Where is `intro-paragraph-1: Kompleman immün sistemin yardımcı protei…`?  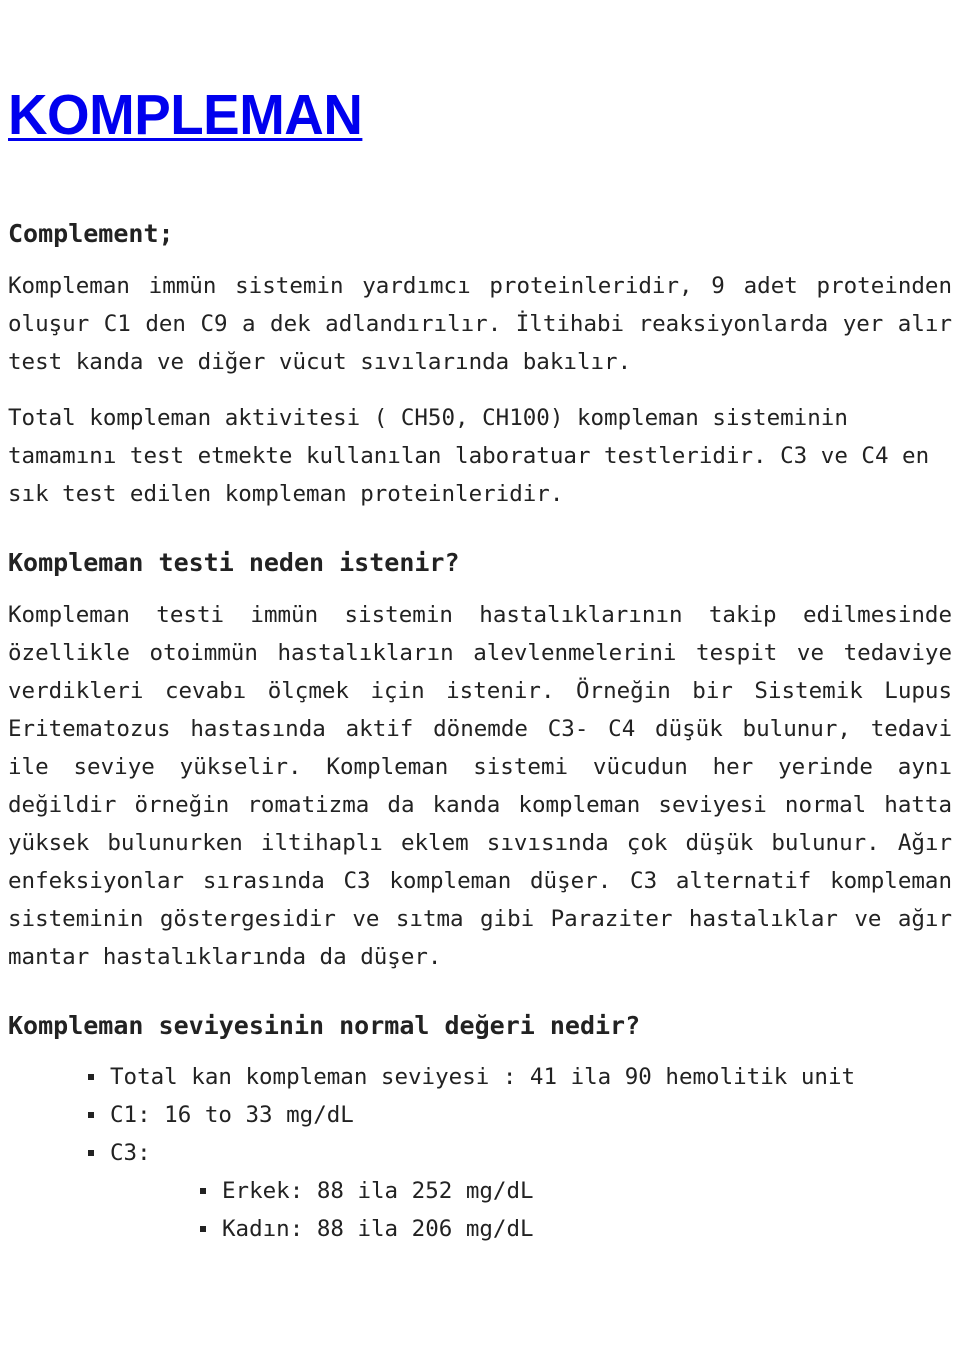 intro-paragraph-1: Kompleman immün sistemin yardımcı protei… is located at coordinates (480, 324).